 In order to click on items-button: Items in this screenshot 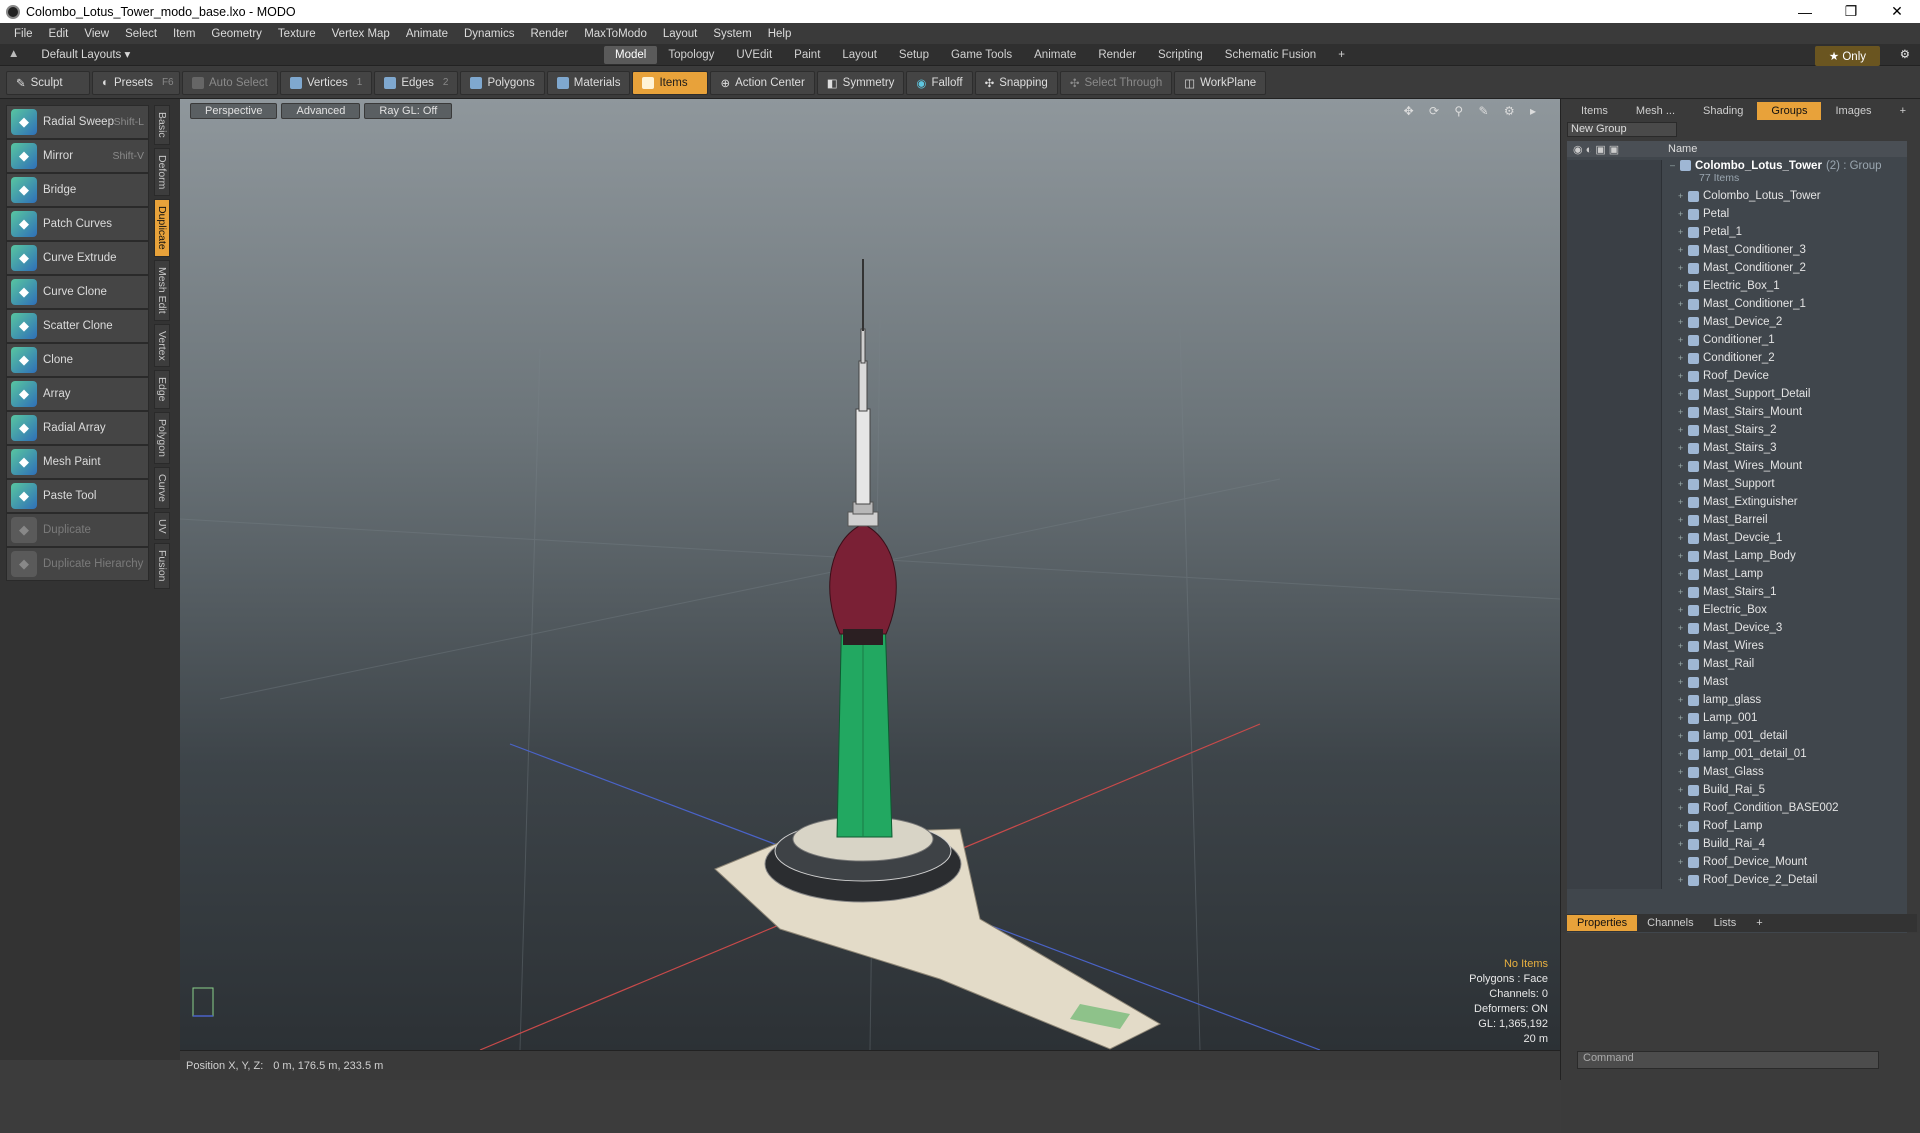, I will do `click(670, 82)`.